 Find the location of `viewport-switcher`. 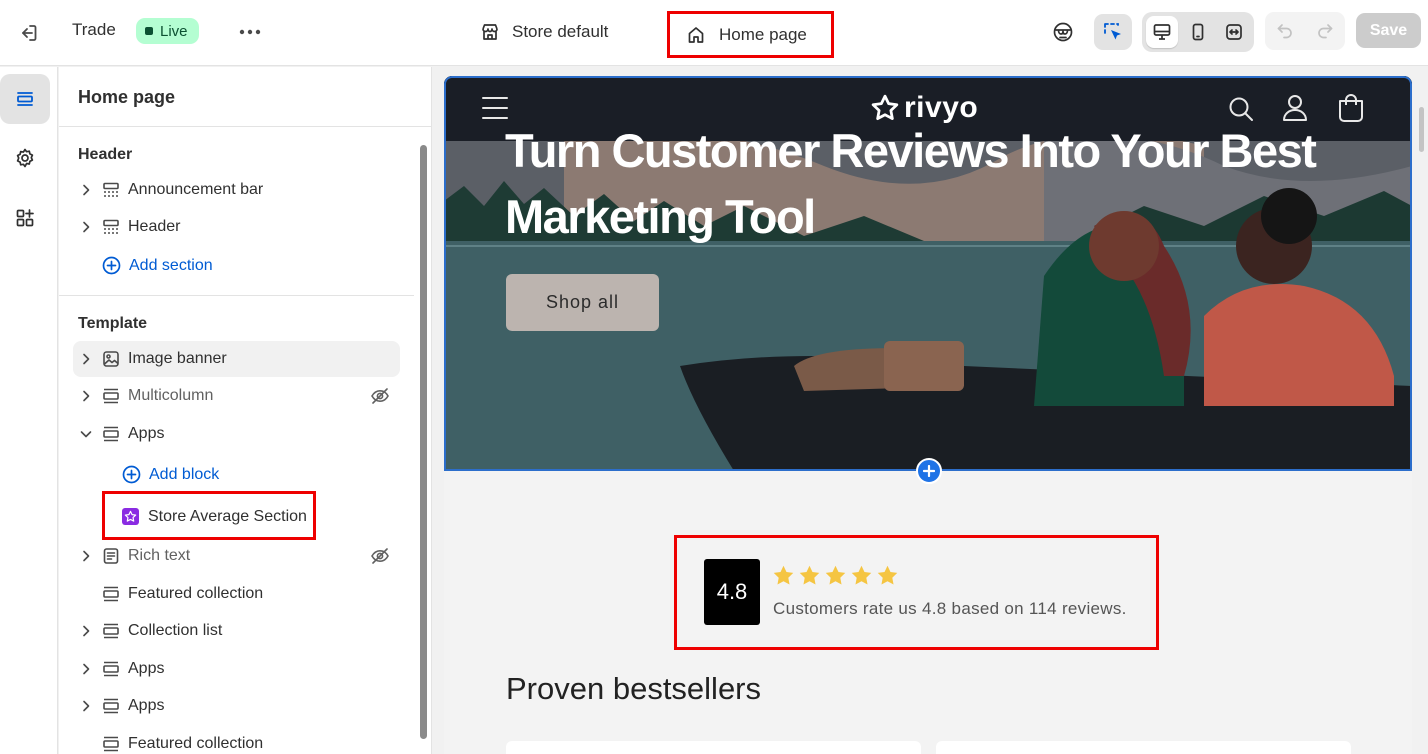

viewport-switcher is located at coordinates (1198, 32).